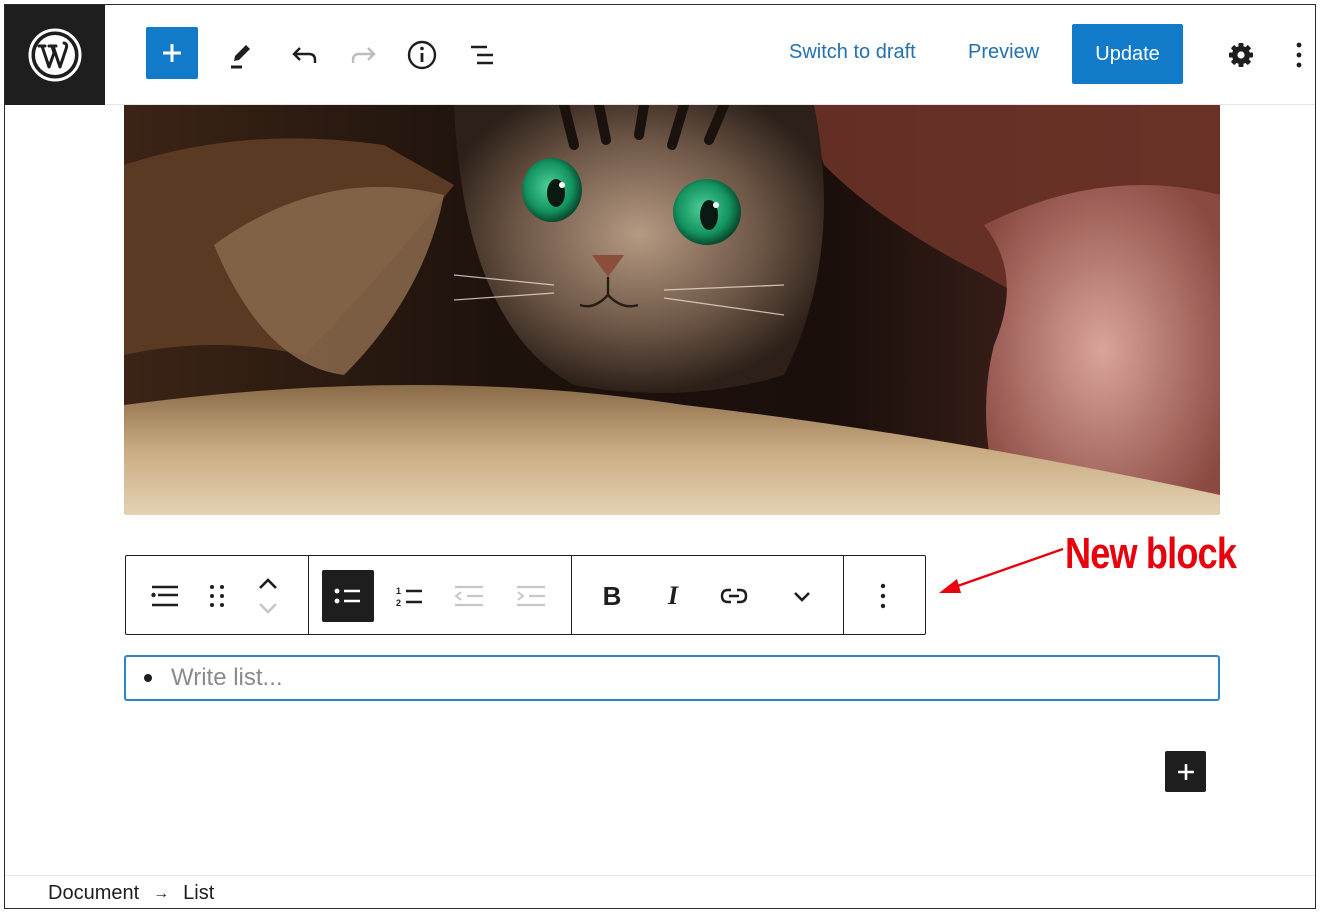 This screenshot has width=1320, height=913. I want to click on settings-button, so click(1241, 55).